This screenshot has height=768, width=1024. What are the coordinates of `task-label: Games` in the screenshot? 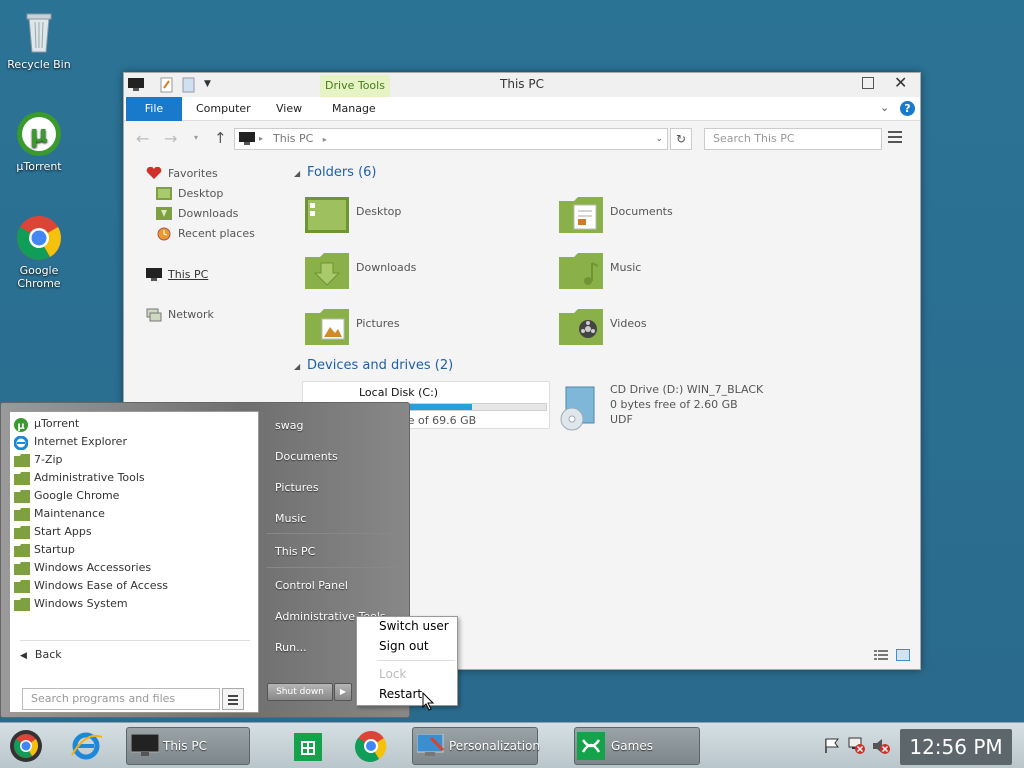 It's located at (632, 746).